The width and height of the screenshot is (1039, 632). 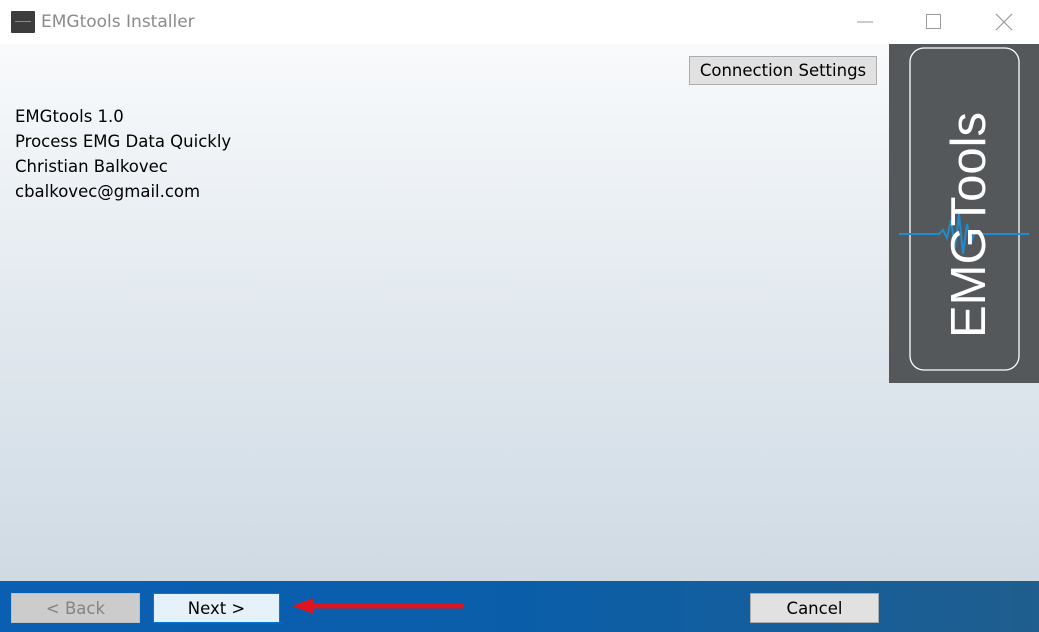 I want to click on next-button: Next >, so click(x=216, y=608).